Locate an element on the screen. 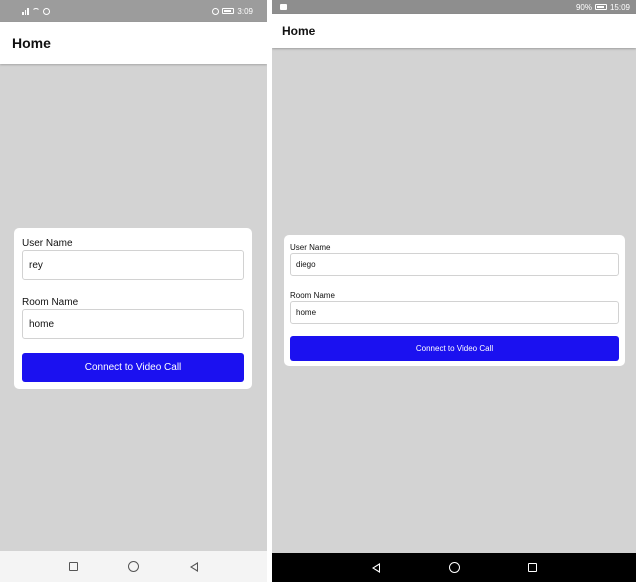 This screenshot has width=636, height=582. alarm-icon is located at coordinates (216, 11).